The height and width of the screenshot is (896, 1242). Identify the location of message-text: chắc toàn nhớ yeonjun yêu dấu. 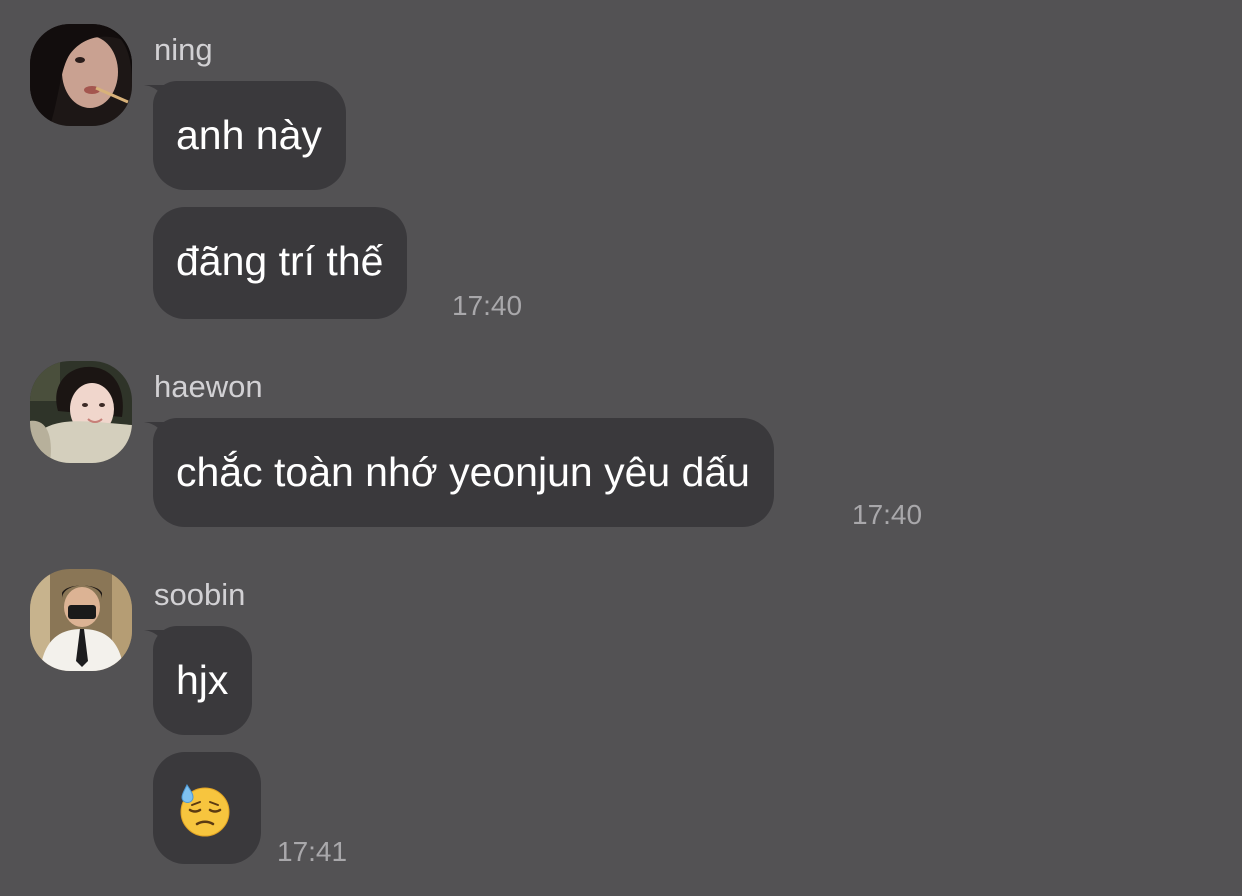
(463, 472).